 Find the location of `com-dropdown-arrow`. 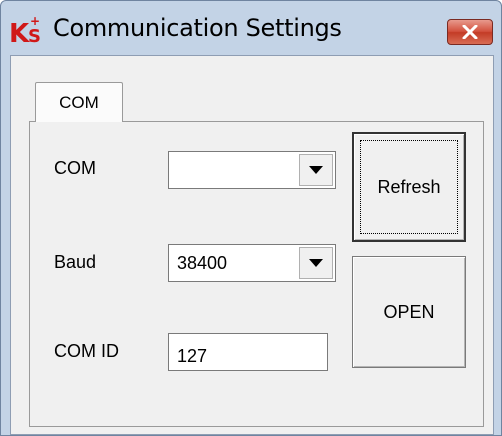

com-dropdown-arrow is located at coordinates (316, 170).